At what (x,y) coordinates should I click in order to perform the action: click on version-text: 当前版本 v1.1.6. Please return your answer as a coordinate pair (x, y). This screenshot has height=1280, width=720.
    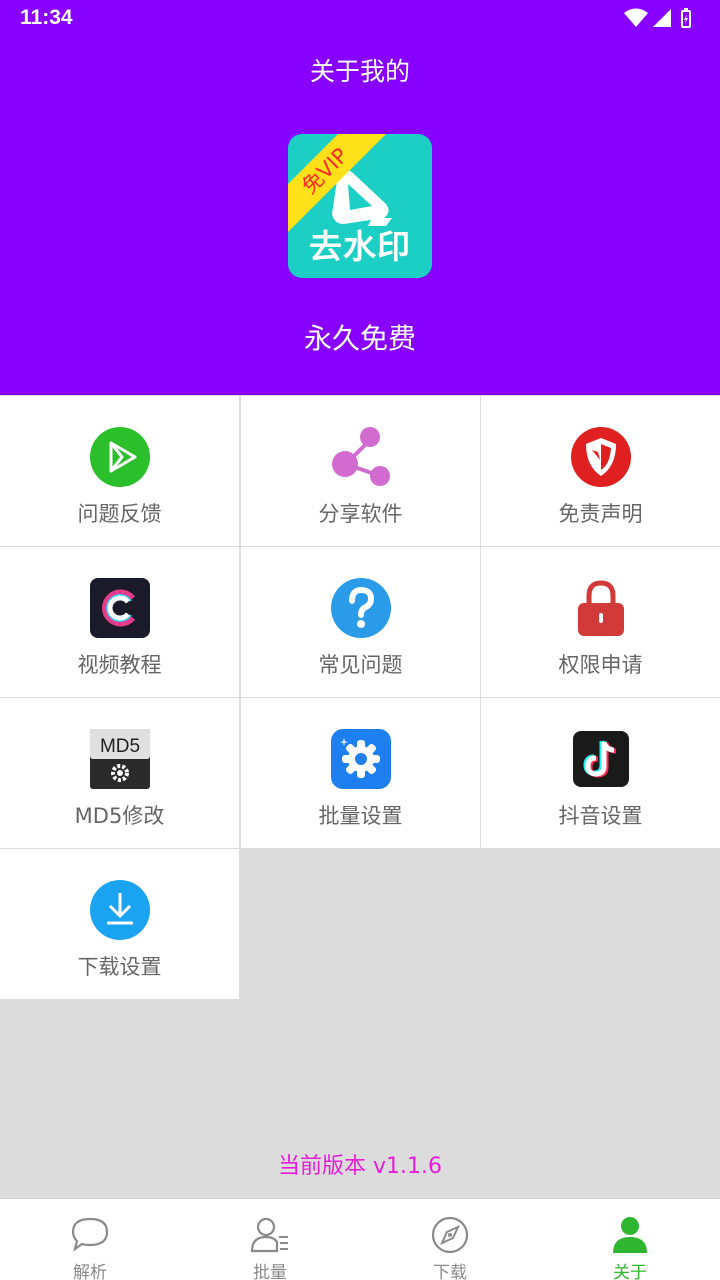
    Looking at the image, I should click on (360, 1166).